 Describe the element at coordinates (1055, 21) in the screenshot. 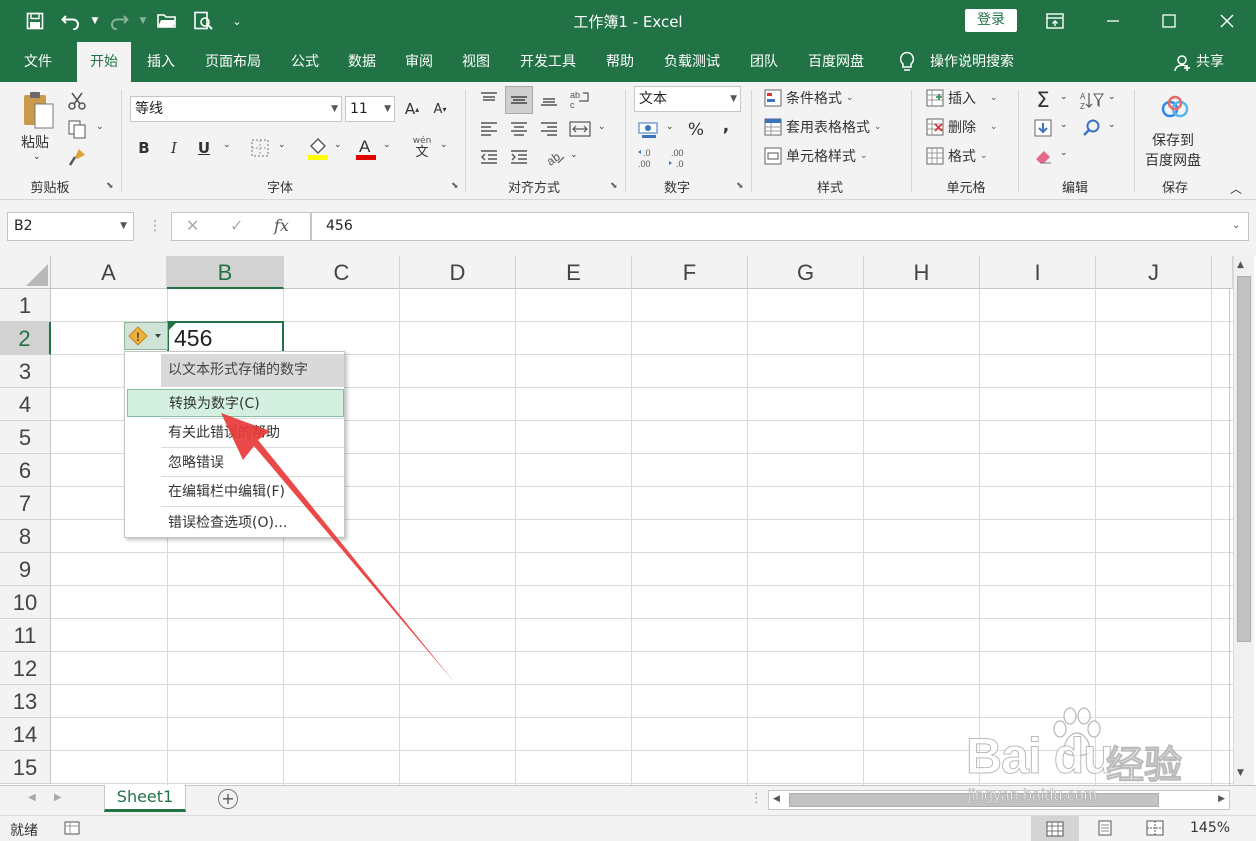

I see `ribbon-display-options-icon` at that location.